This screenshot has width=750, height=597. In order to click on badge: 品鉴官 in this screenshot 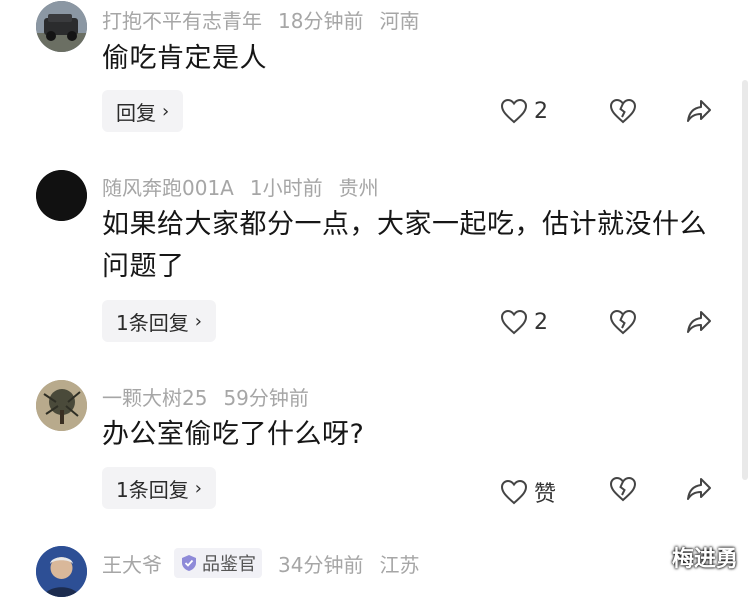, I will do `click(218, 563)`.